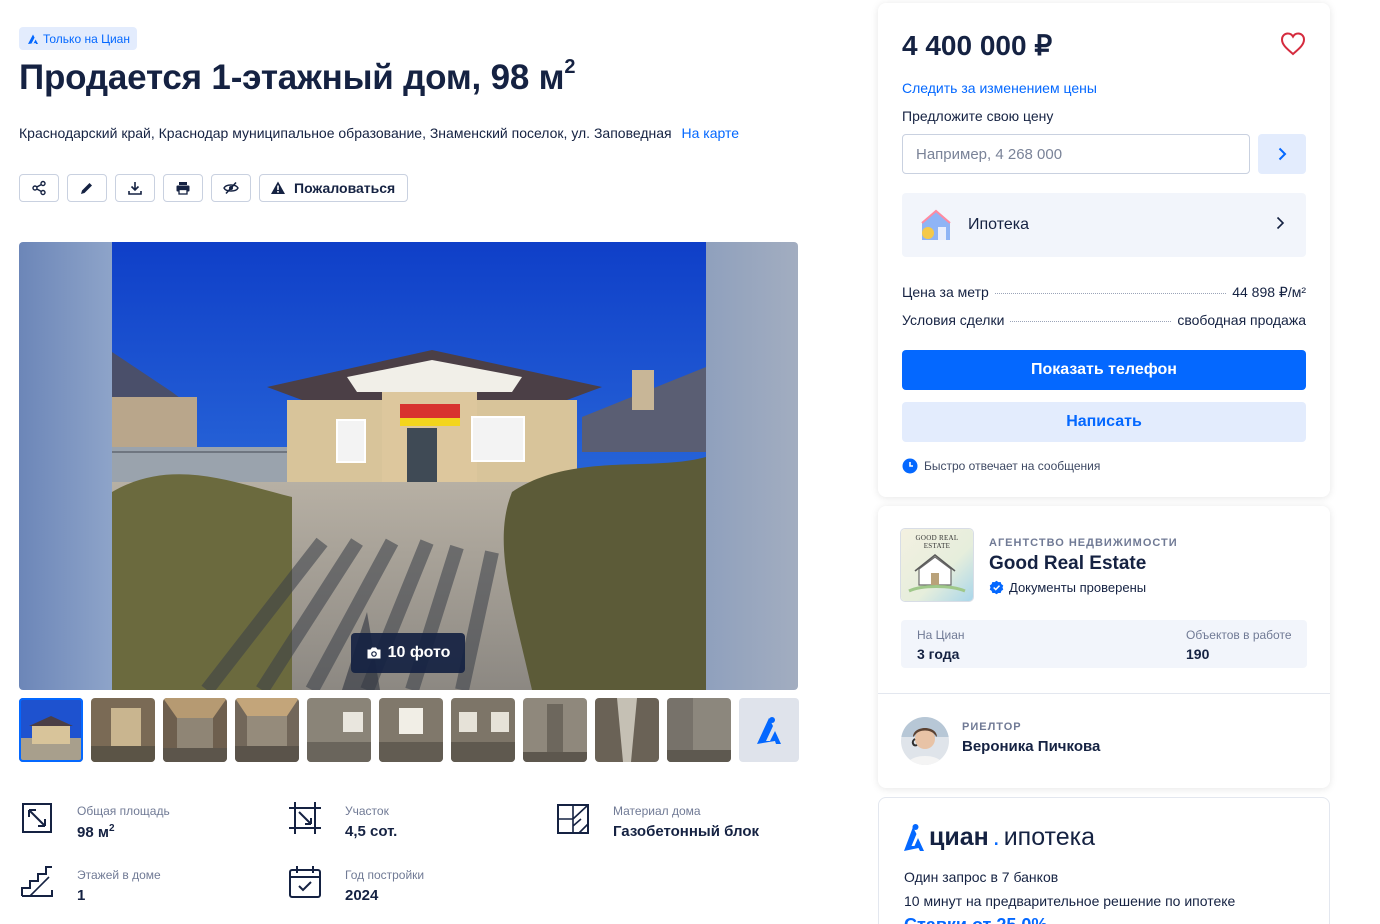 Image resolution: width=1380 pixels, height=924 pixels. I want to click on hide-button, so click(231, 188).